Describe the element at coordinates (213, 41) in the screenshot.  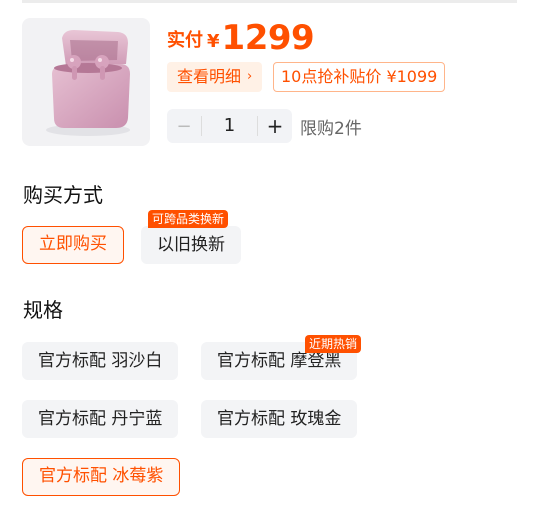
I see `price-currency: ¥` at that location.